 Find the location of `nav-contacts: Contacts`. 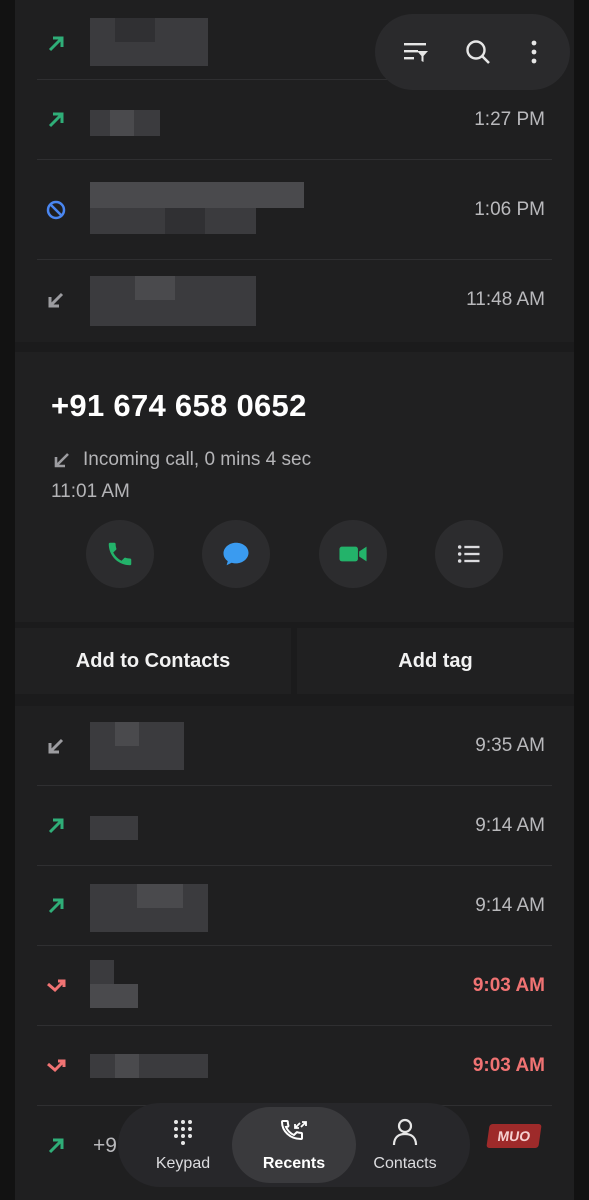

nav-contacts: Contacts is located at coordinates (405, 1145).